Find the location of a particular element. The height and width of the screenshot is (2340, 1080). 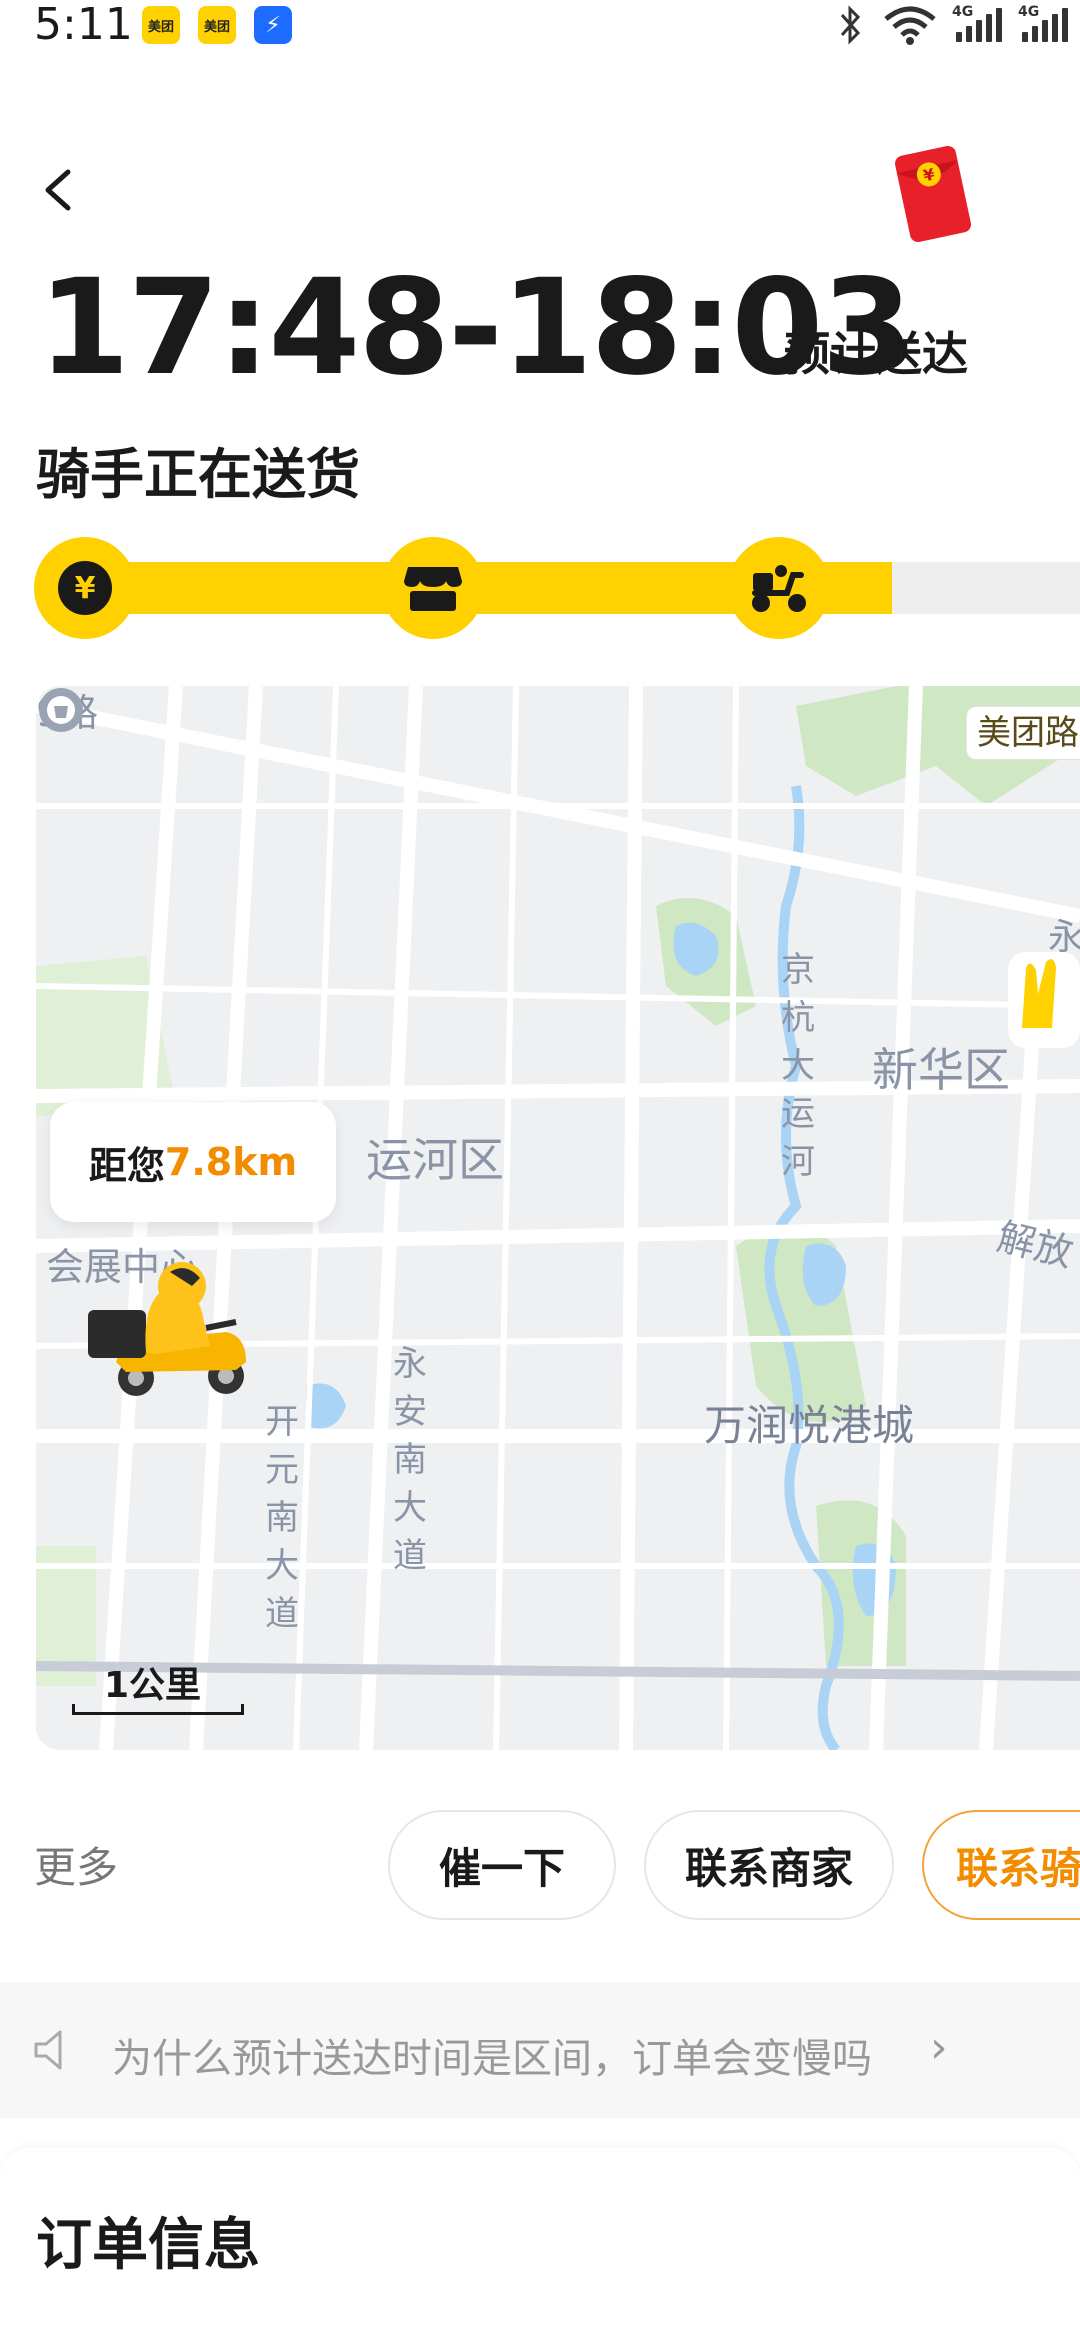

back-arrow-icon is located at coordinates (60, 190).